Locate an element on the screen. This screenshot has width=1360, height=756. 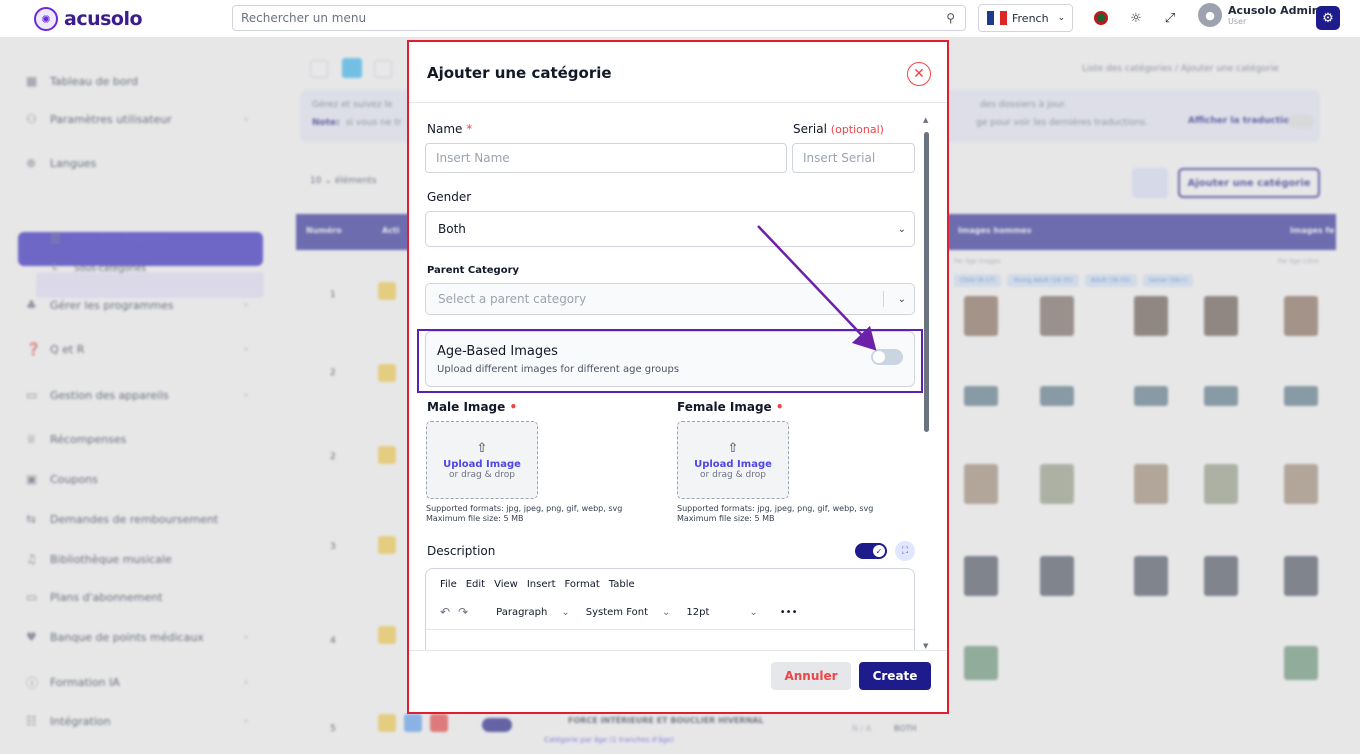
brand-logo: ✺ acusolo is located at coordinates (88, 19).